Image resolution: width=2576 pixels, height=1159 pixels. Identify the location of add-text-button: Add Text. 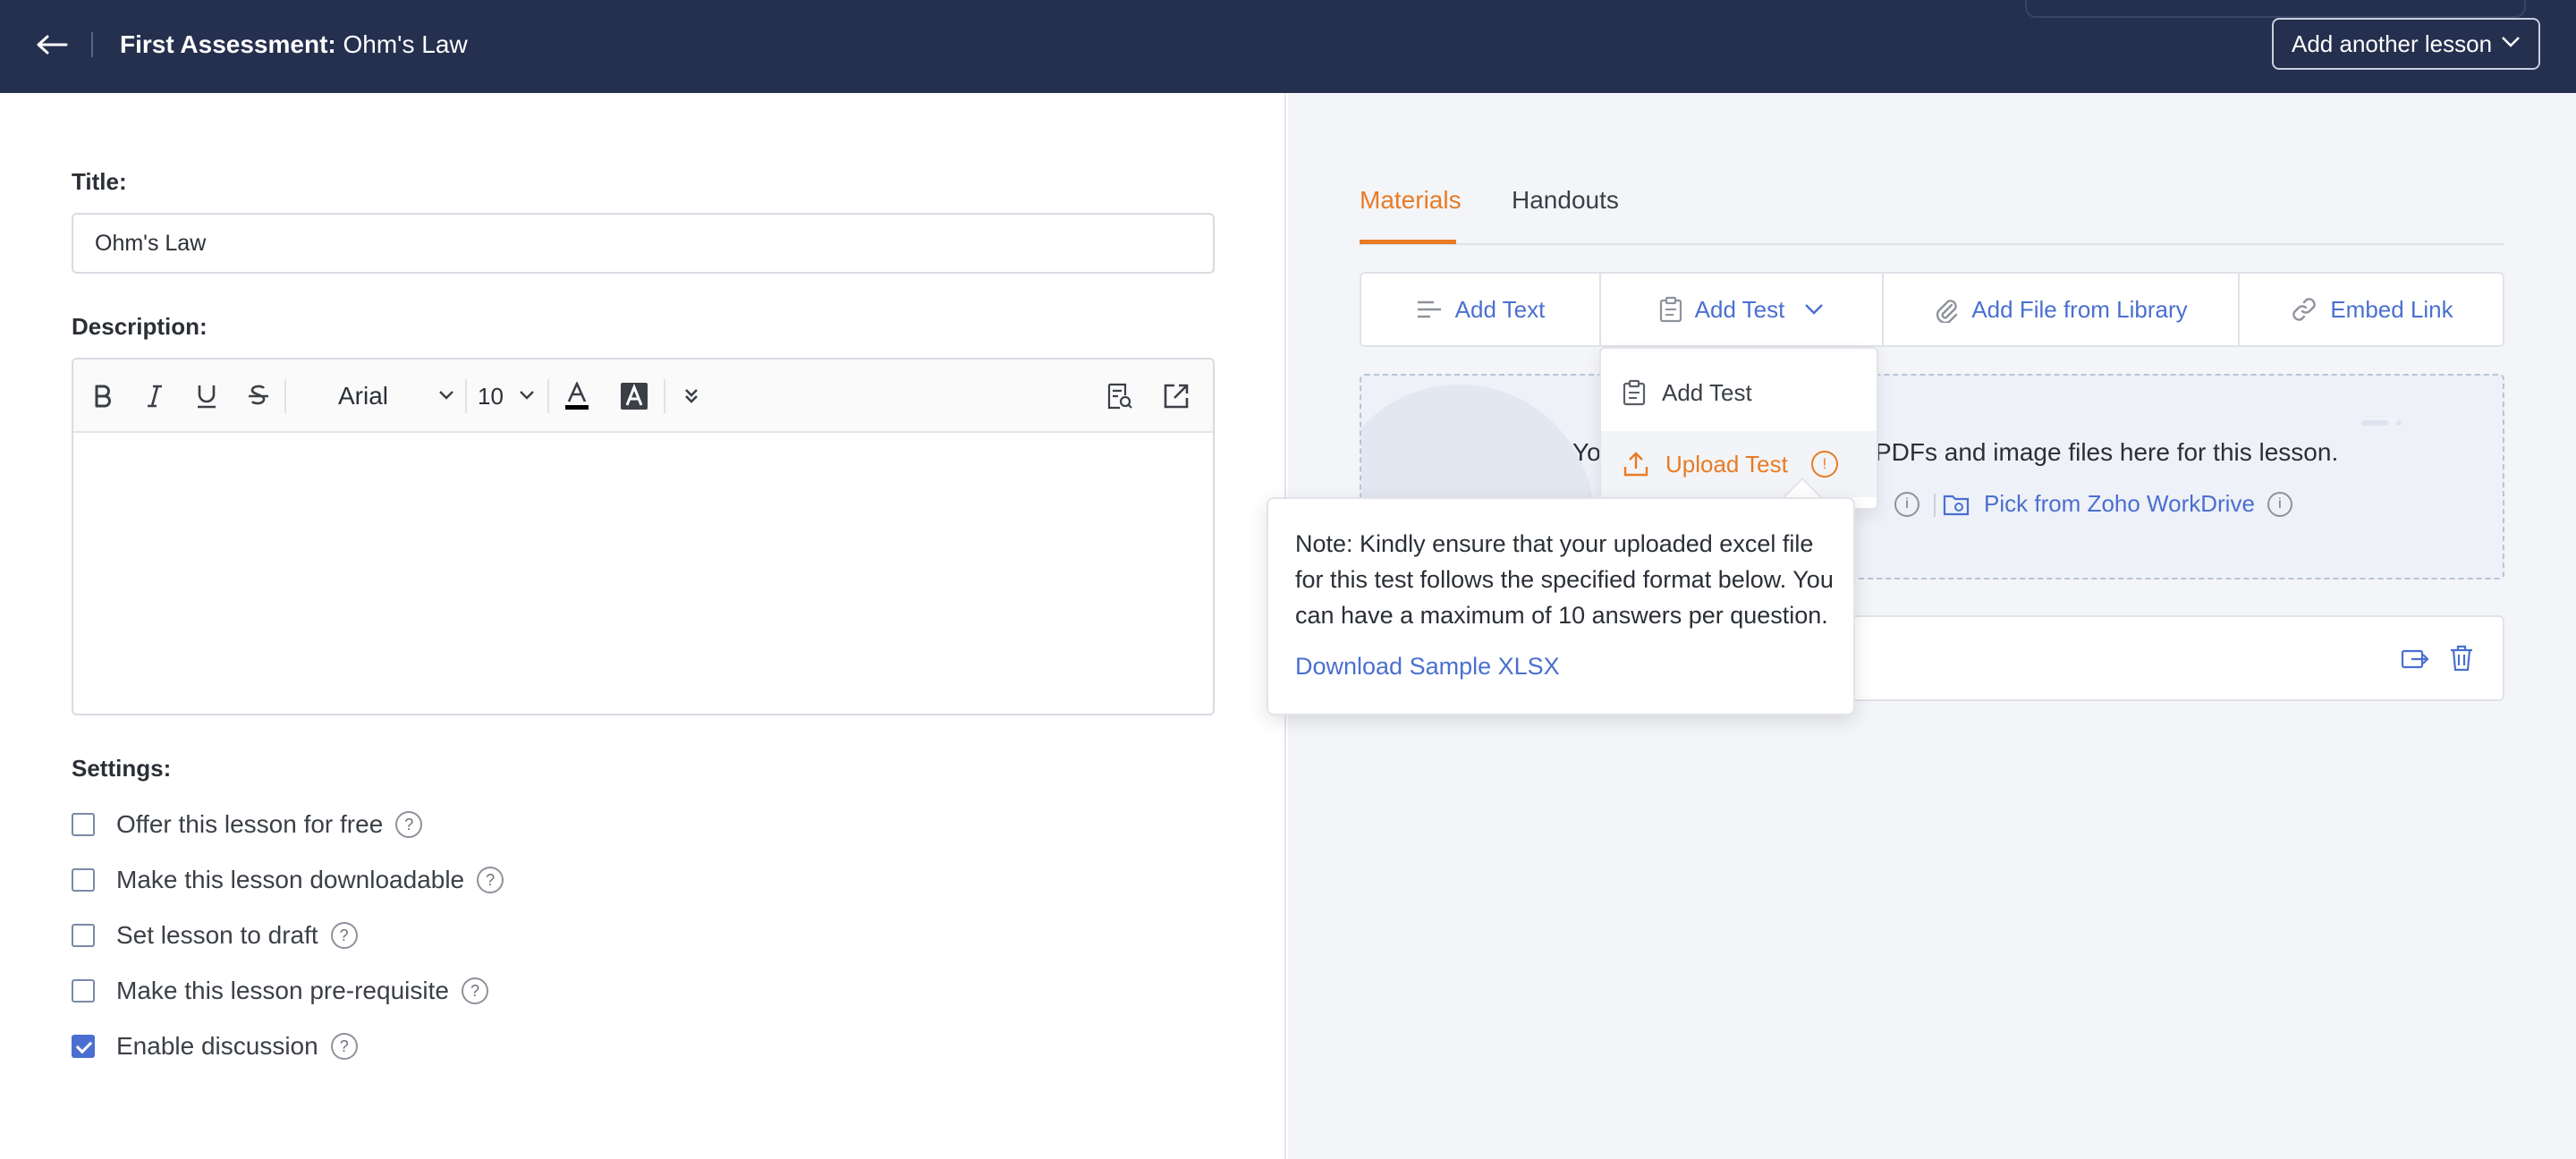
(1480, 310).